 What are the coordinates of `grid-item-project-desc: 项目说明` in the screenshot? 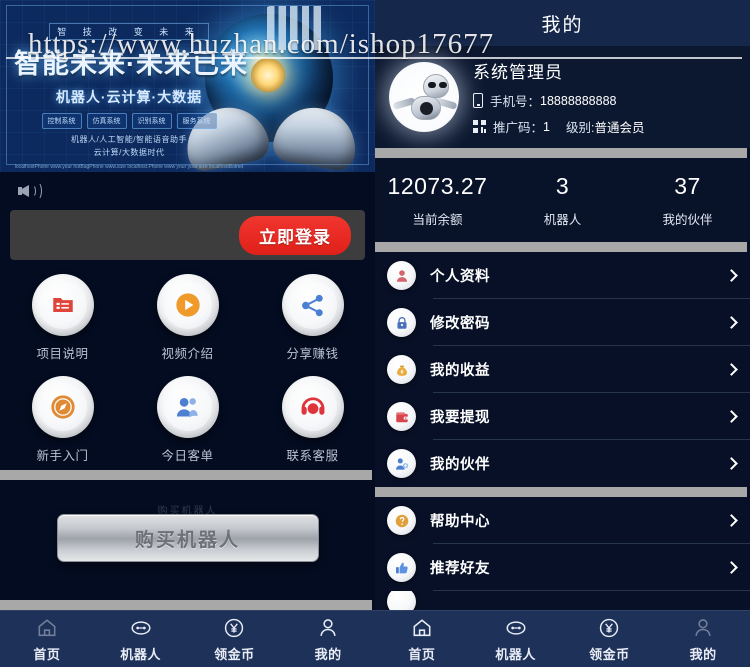 It's located at (62, 318).